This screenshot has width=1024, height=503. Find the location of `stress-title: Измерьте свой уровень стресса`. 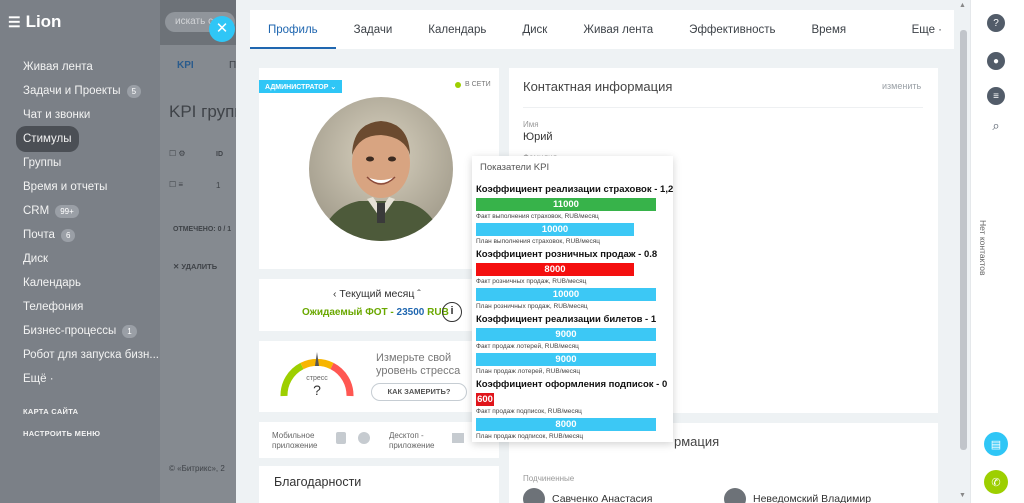

stress-title: Измерьте свой уровень стресса is located at coordinates (418, 364).